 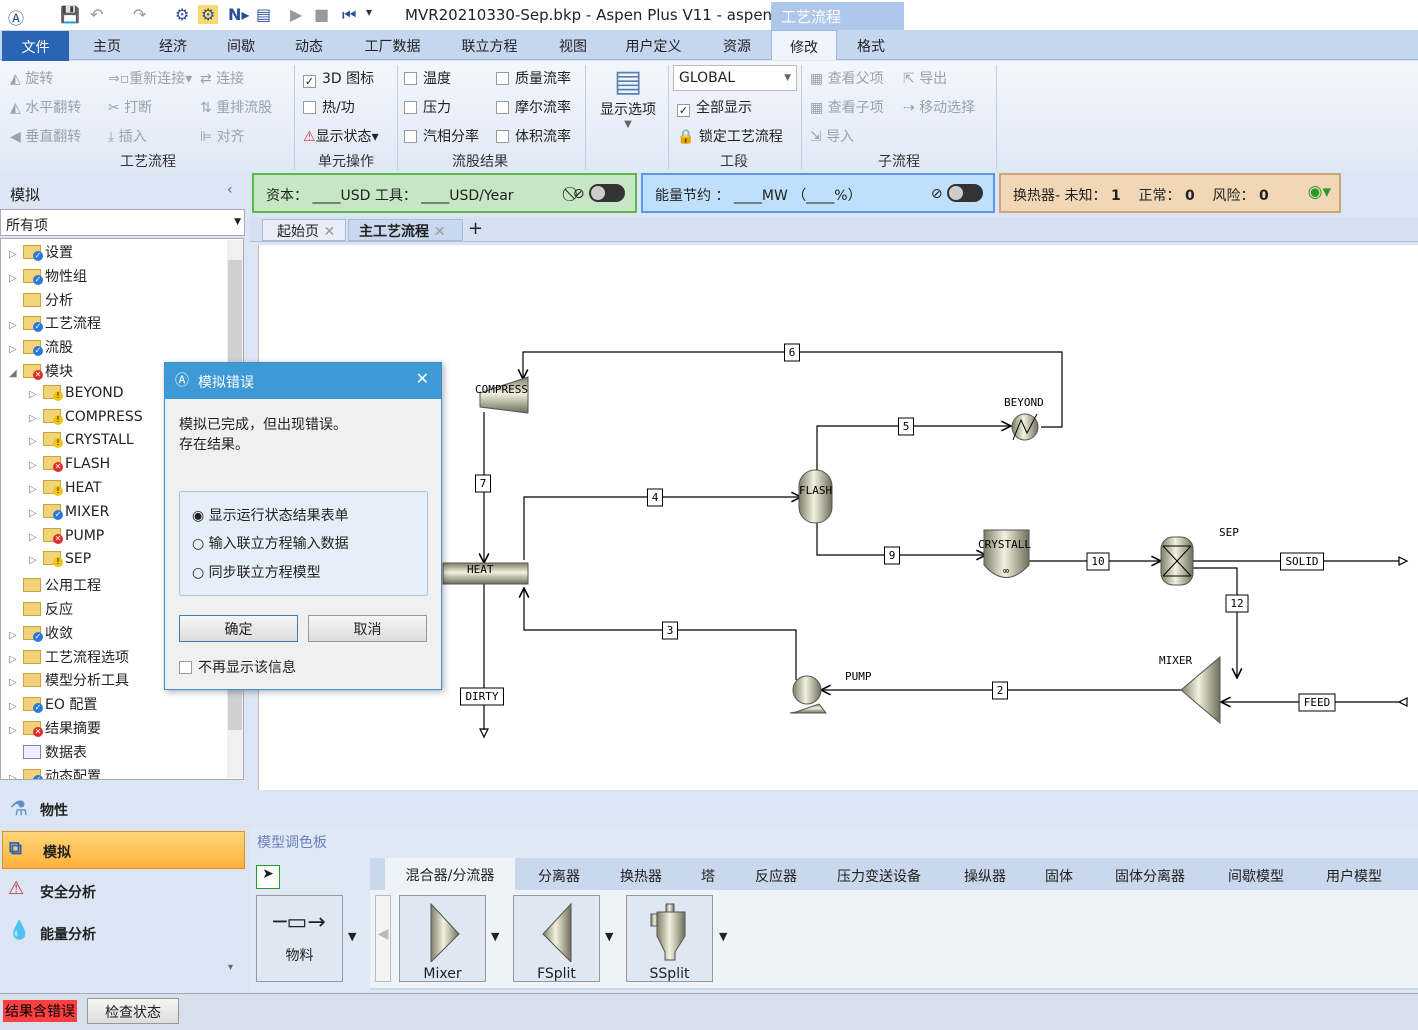 I want to click on cancel-button: 取消, so click(x=367, y=628).